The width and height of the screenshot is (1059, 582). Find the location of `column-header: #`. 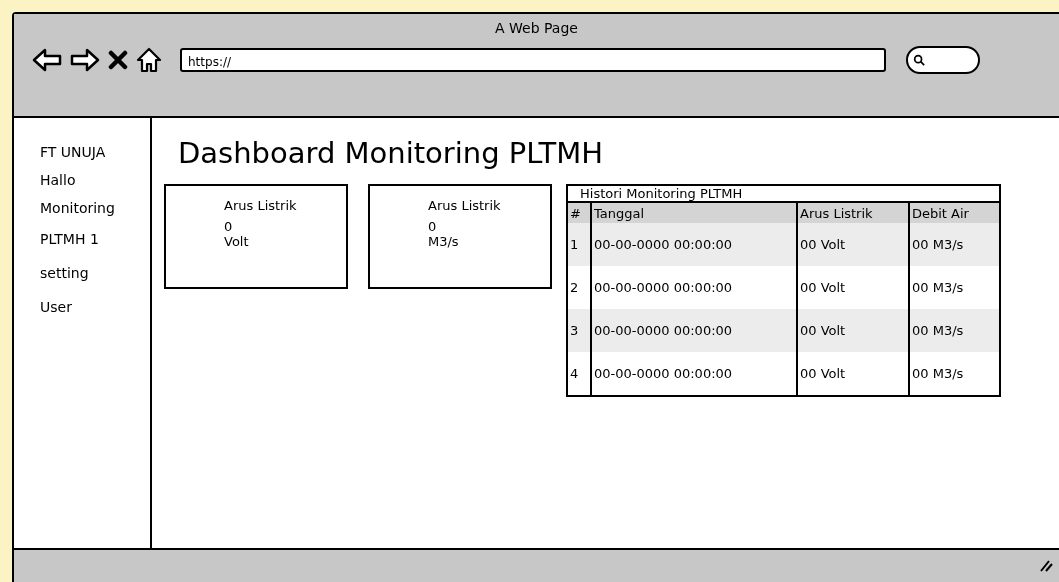

column-header: # is located at coordinates (579, 213).